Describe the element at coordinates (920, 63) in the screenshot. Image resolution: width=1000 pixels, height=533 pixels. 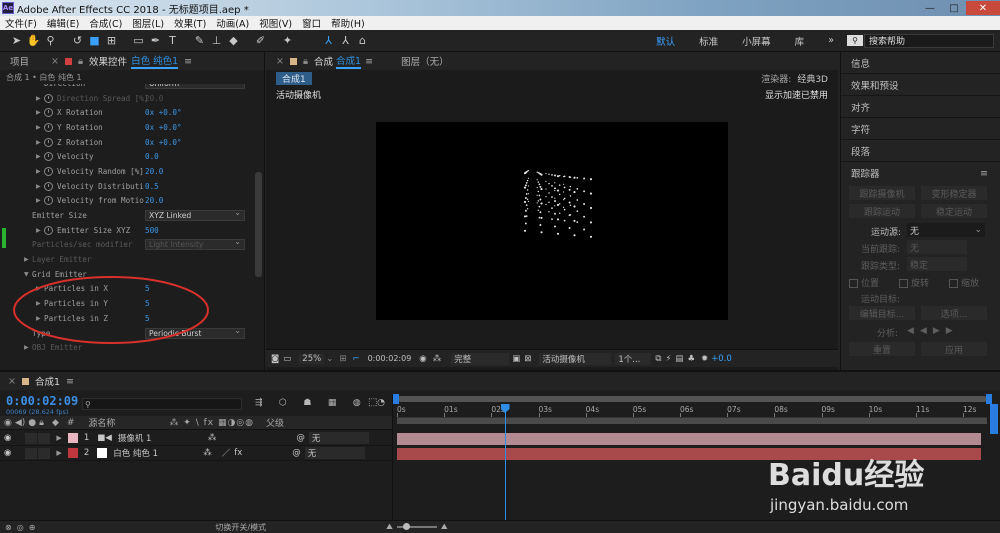
I see `panel-info: 信息` at that location.